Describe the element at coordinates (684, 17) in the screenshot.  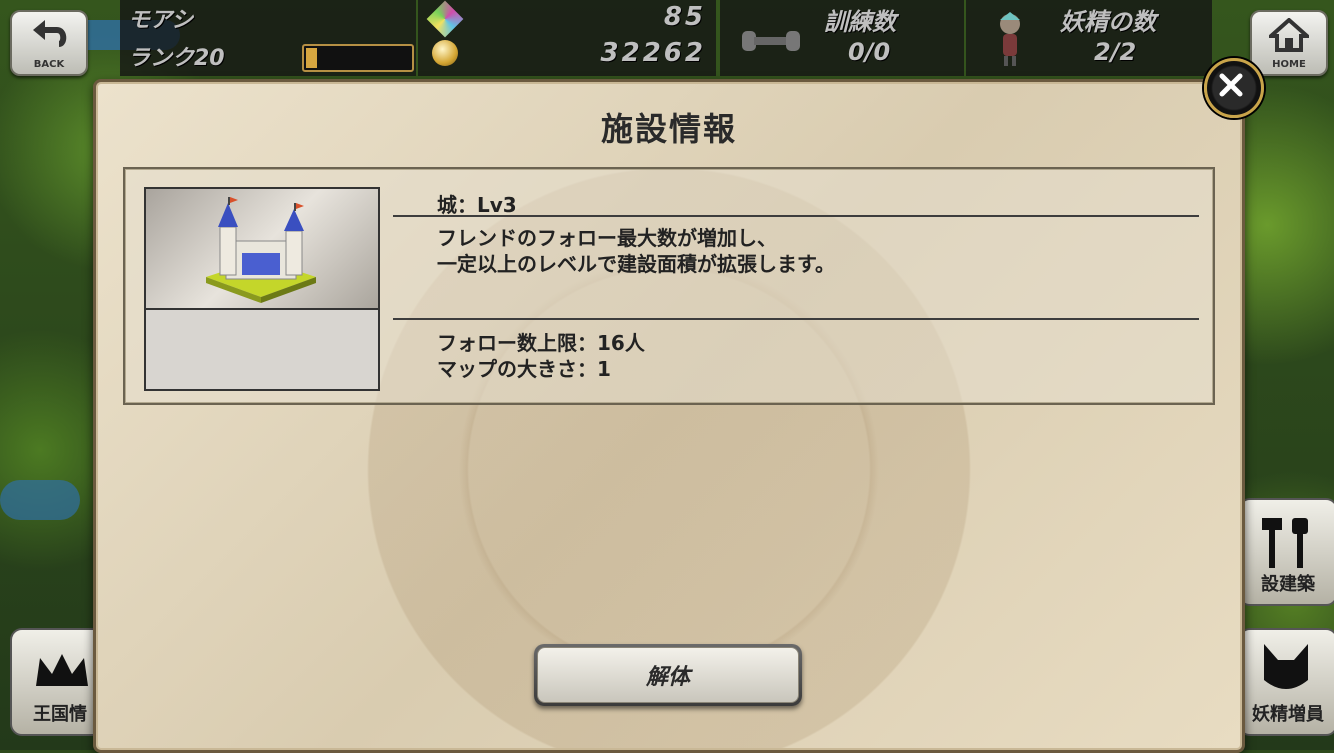
I see `gem-count: 85` at that location.